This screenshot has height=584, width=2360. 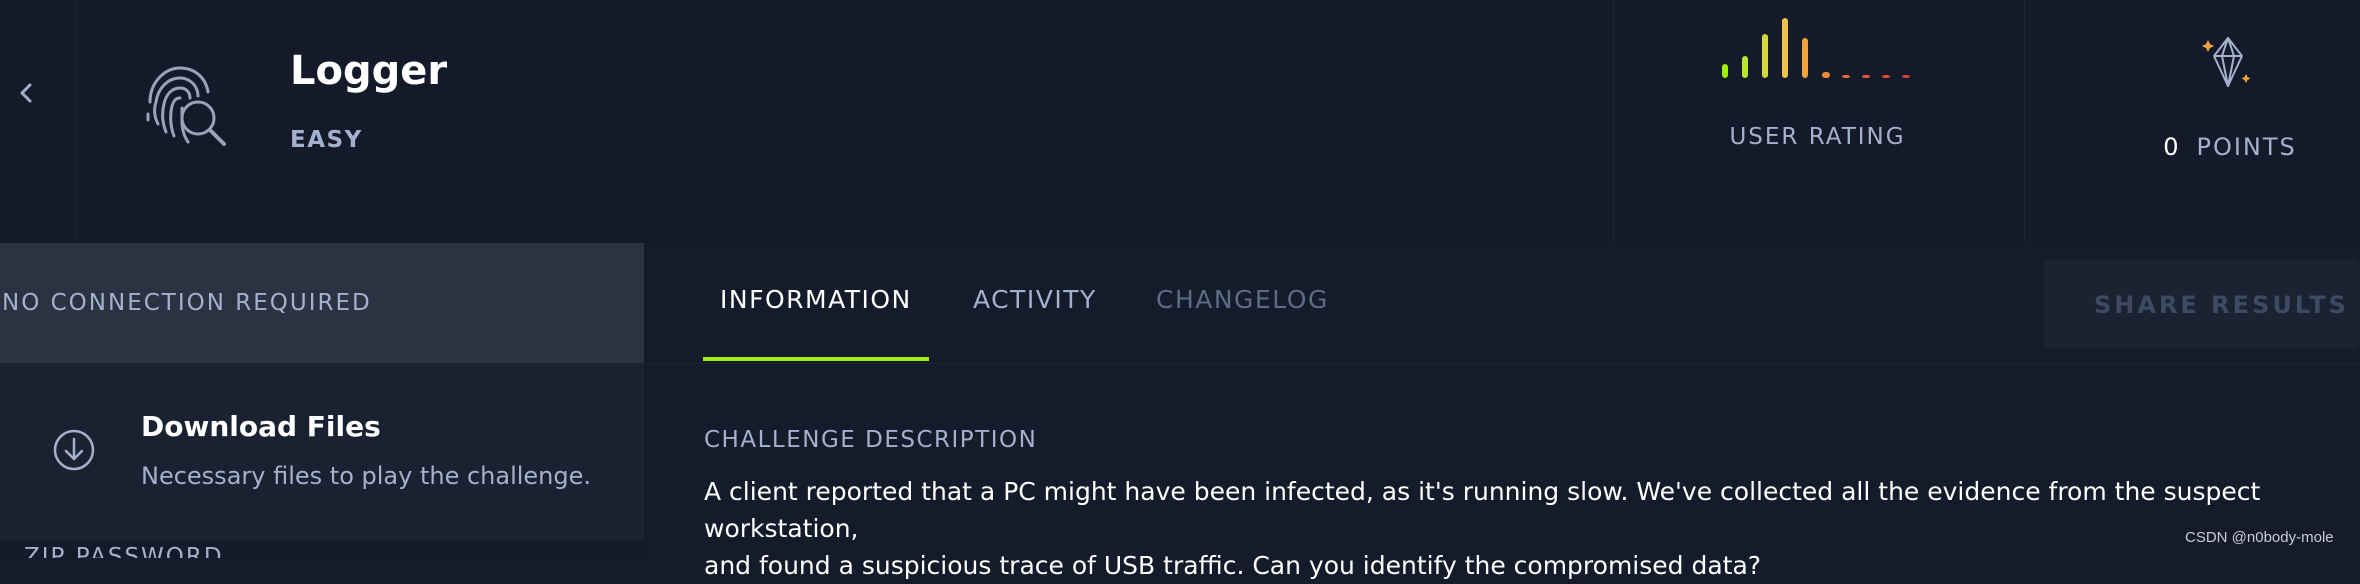 I want to click on connection-status: NO CONNECTION REQUIRED, so click(x=322, y=303).